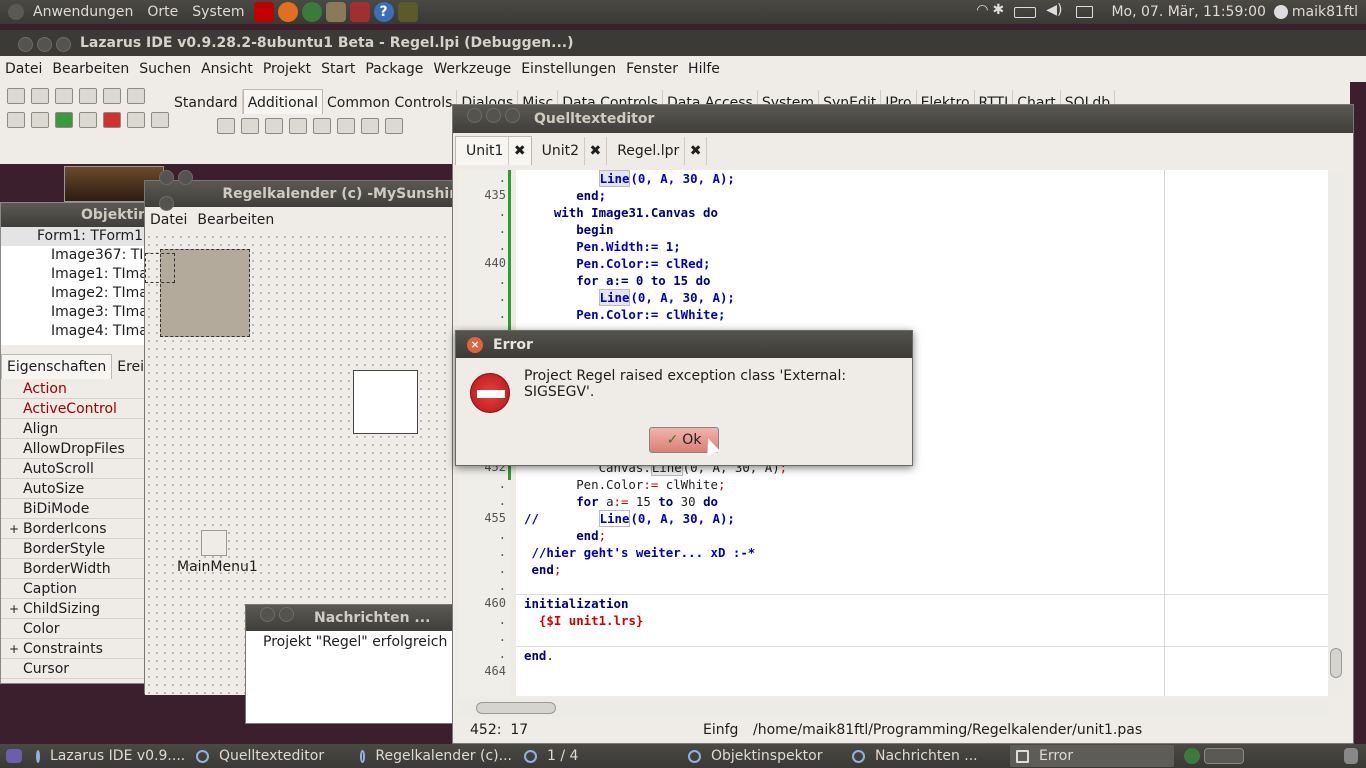 The height and width of the screenshot is (768, 1366). Describe the element at coordinates (74, 274) in the screenshot. I see `tree-item: Image1: TImage` at that location.